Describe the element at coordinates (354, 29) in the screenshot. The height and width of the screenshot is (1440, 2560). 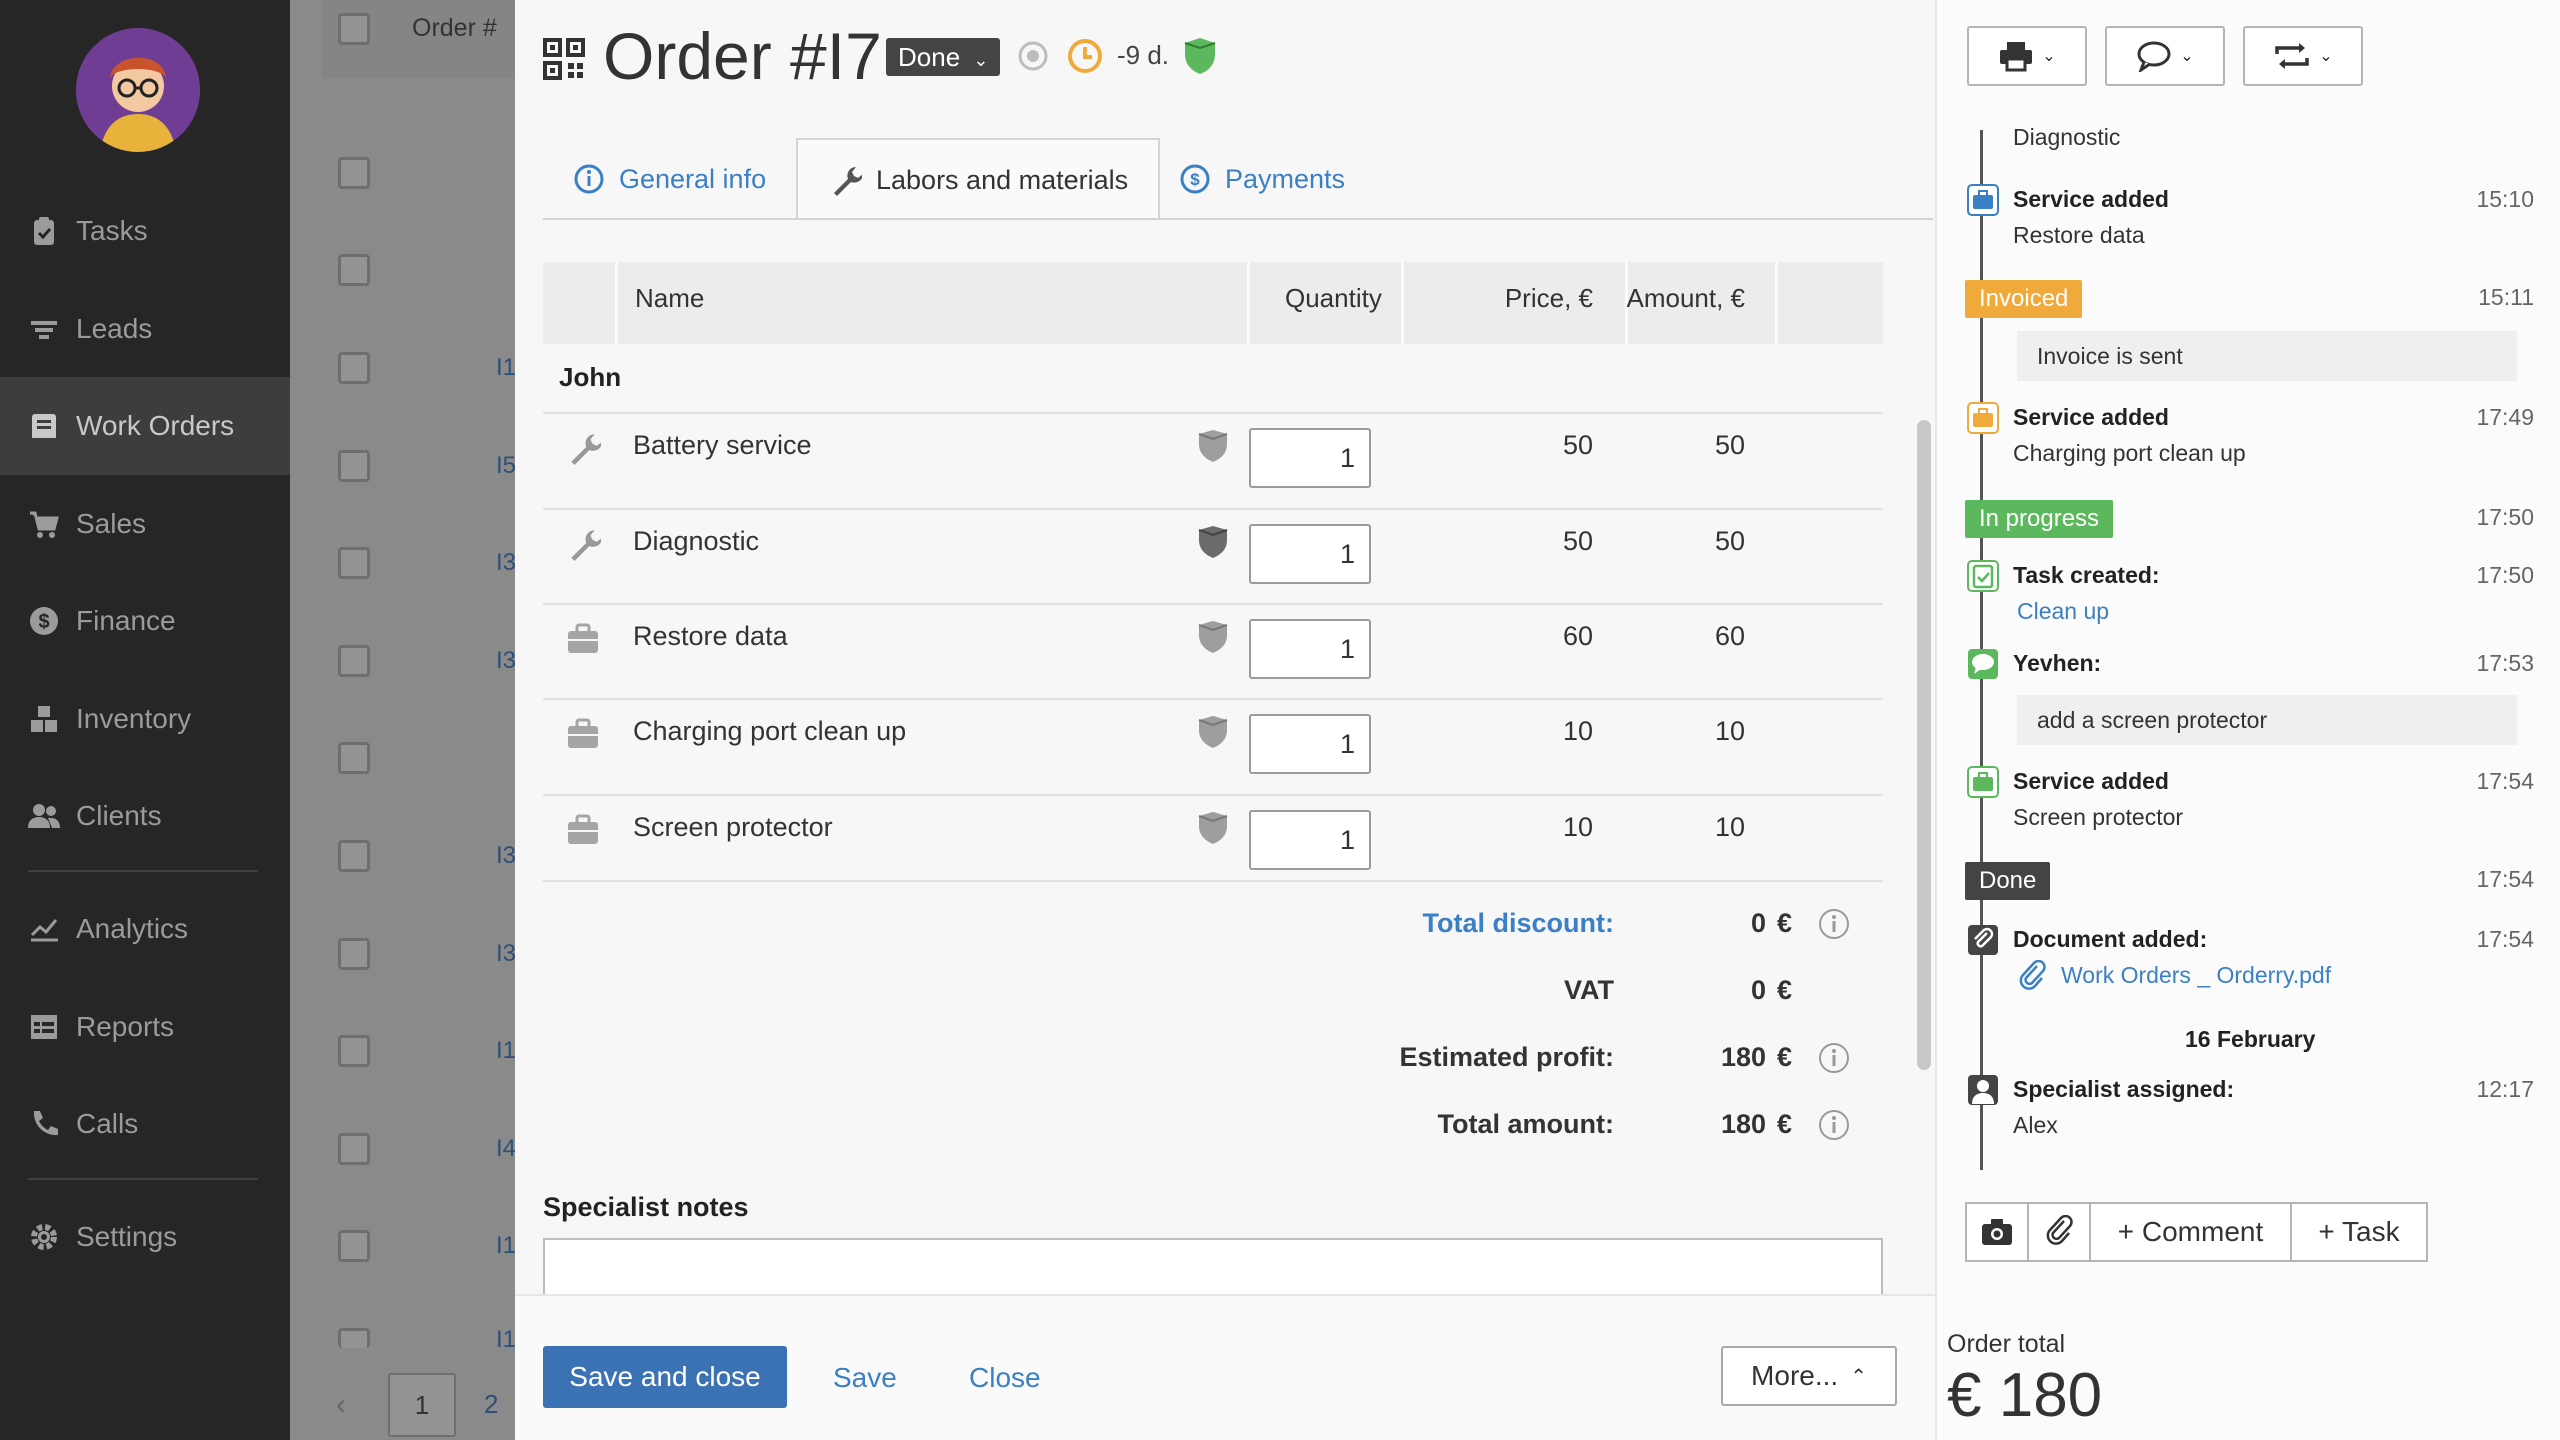
I see `select-all-checkbox` at that location.